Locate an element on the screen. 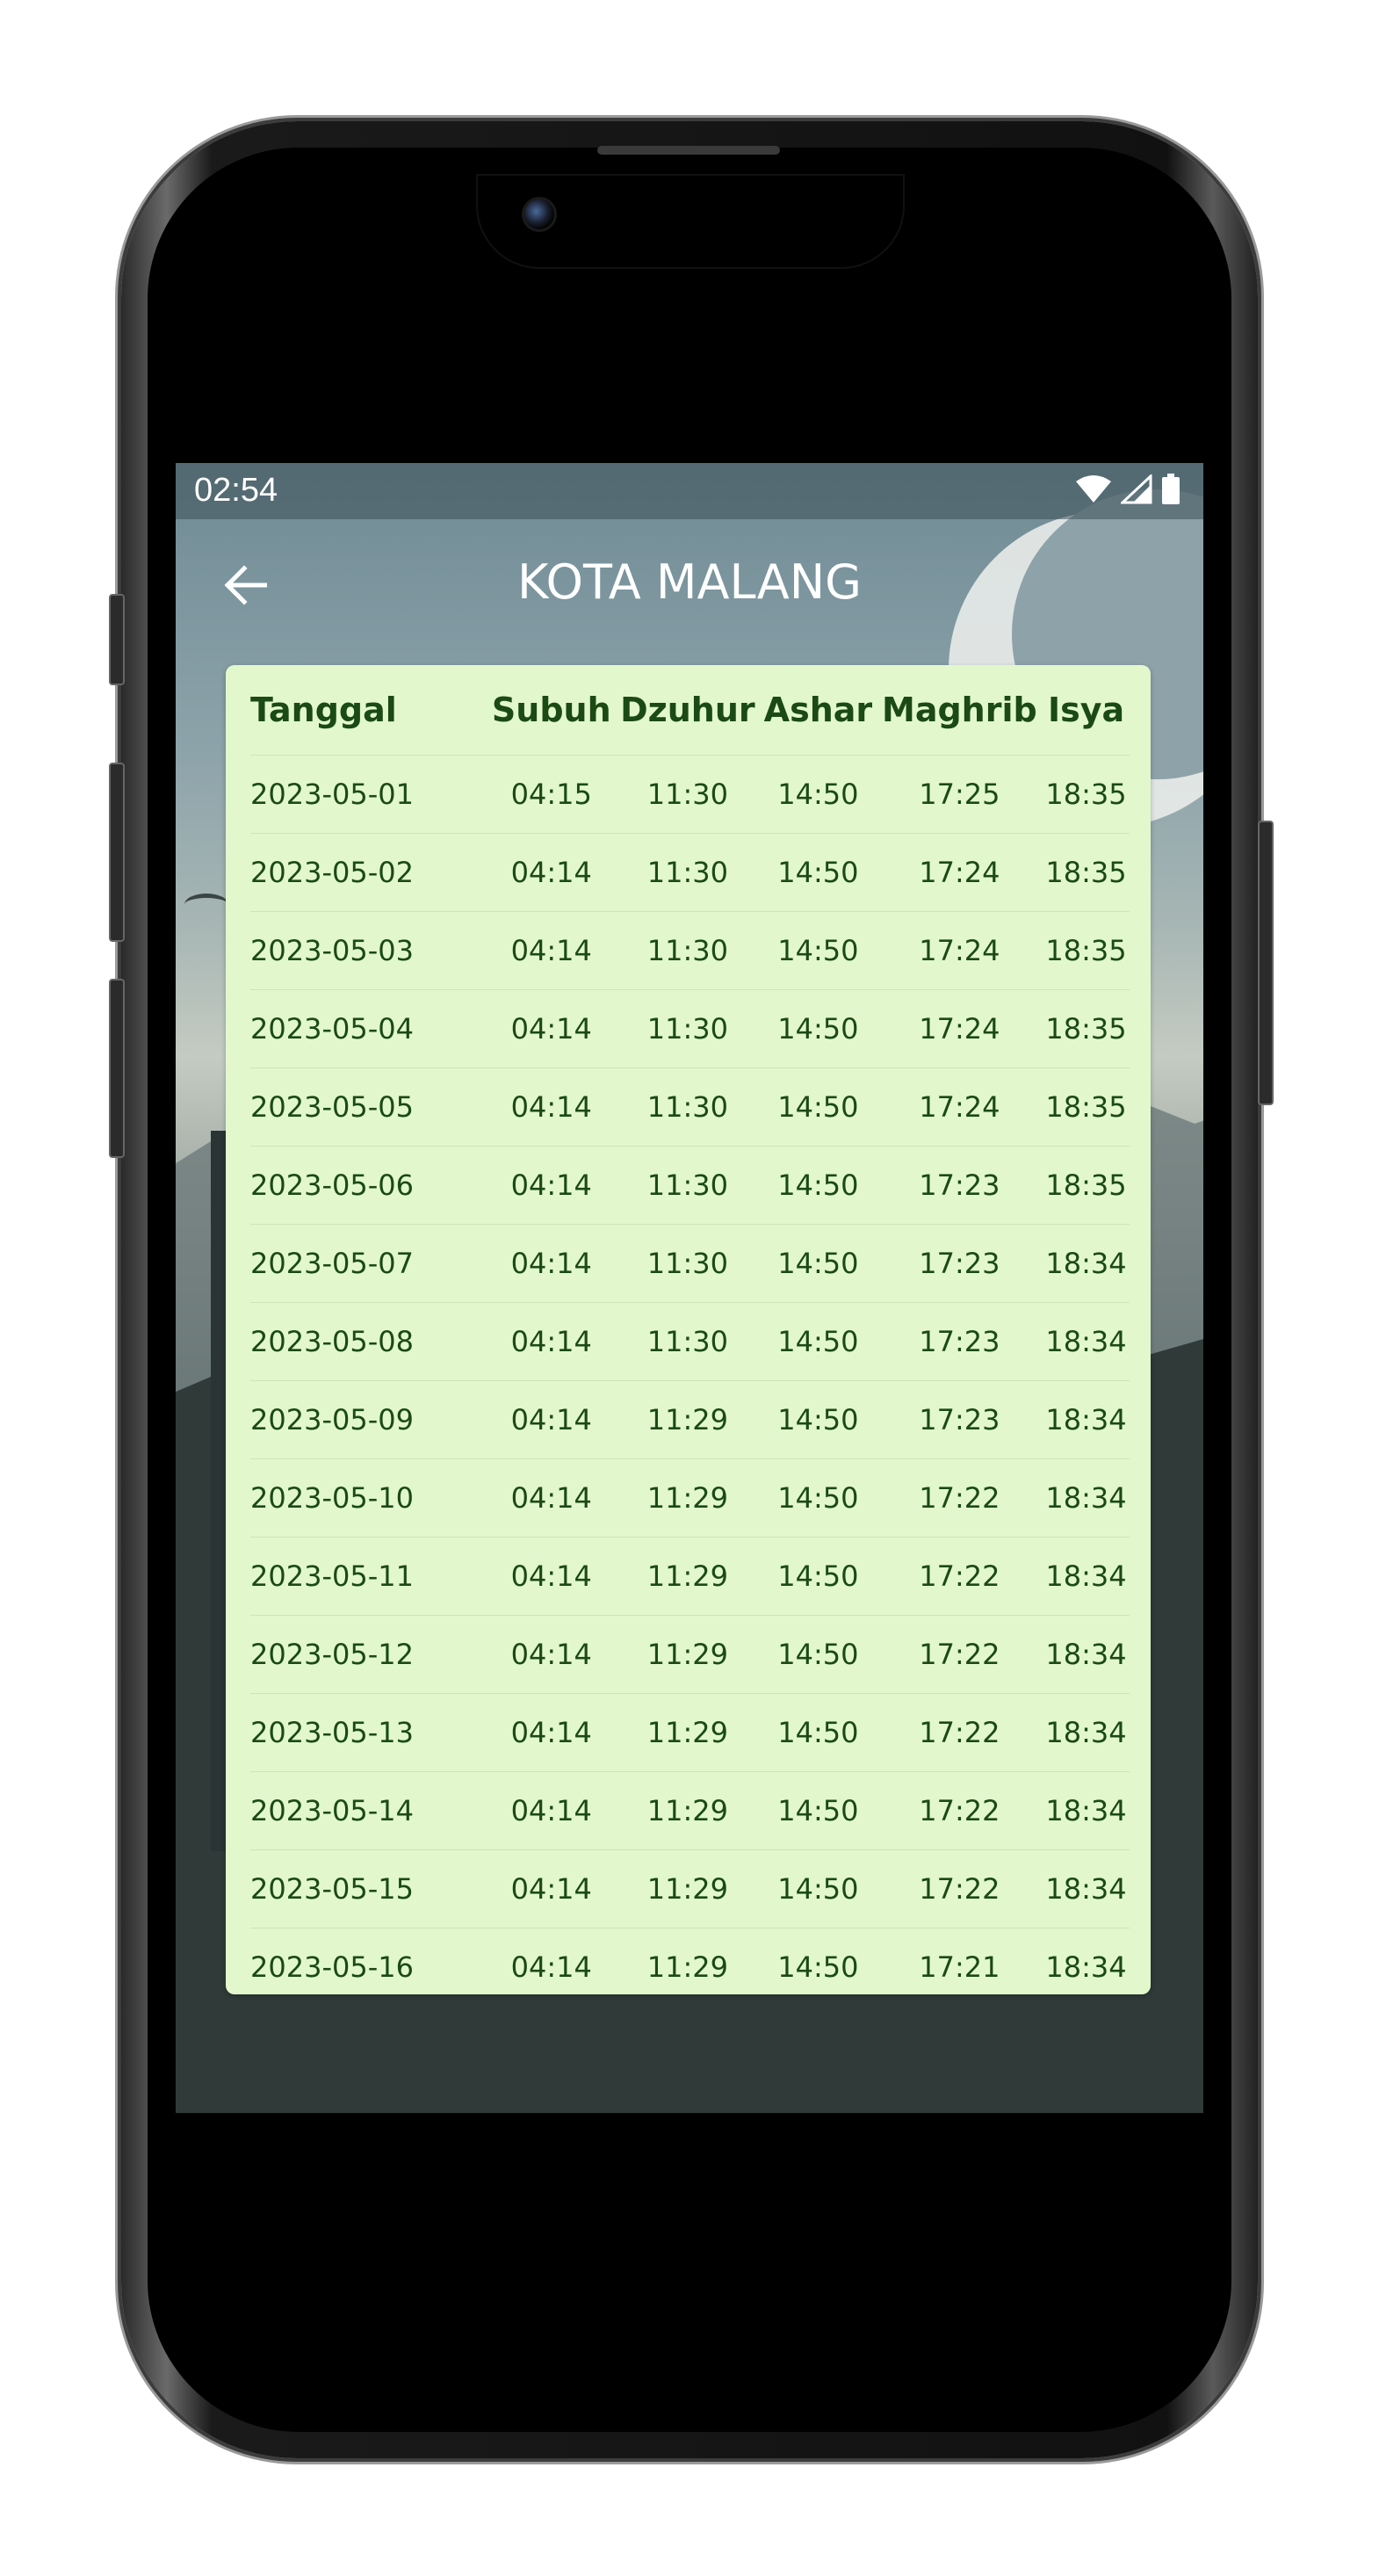 This screenshot has height=2576, width=1379. cell-date: 2023-05-11 is located at coordinates (368, 1576).